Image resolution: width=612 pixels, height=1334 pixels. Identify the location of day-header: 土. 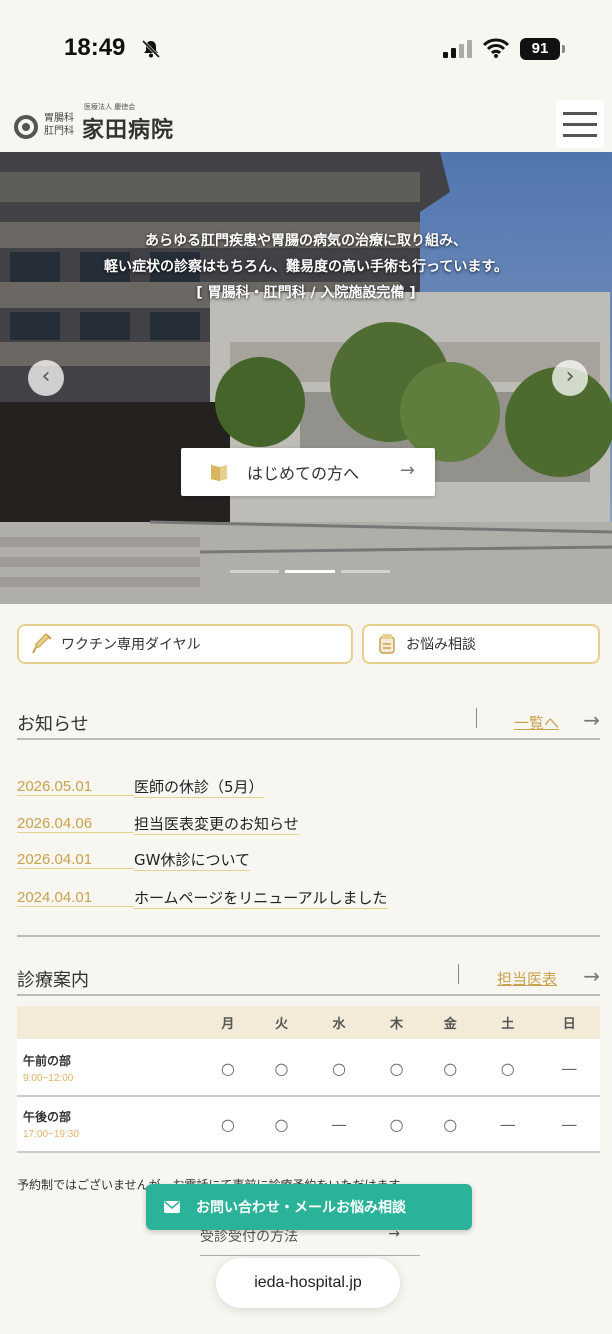
(508, 1023).